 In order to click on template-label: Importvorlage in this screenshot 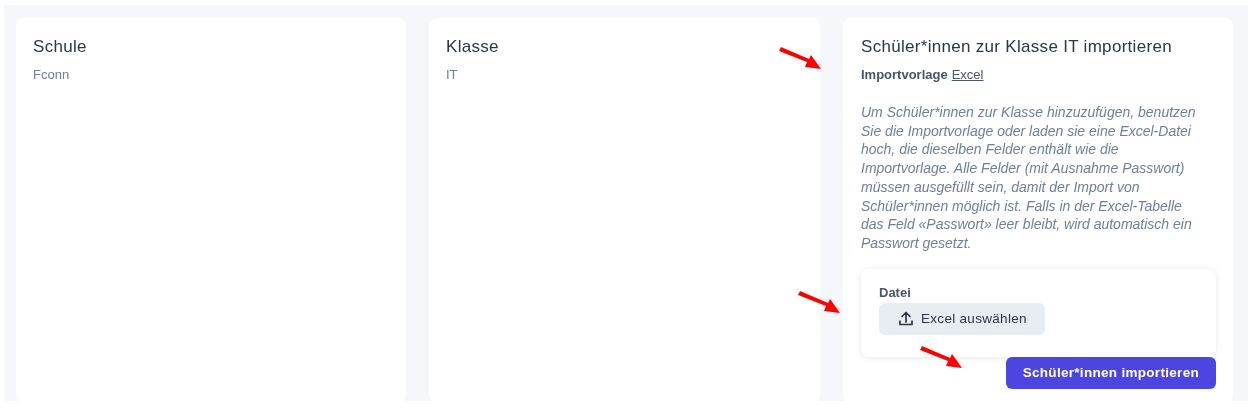, I will do `click(904, 74)`.